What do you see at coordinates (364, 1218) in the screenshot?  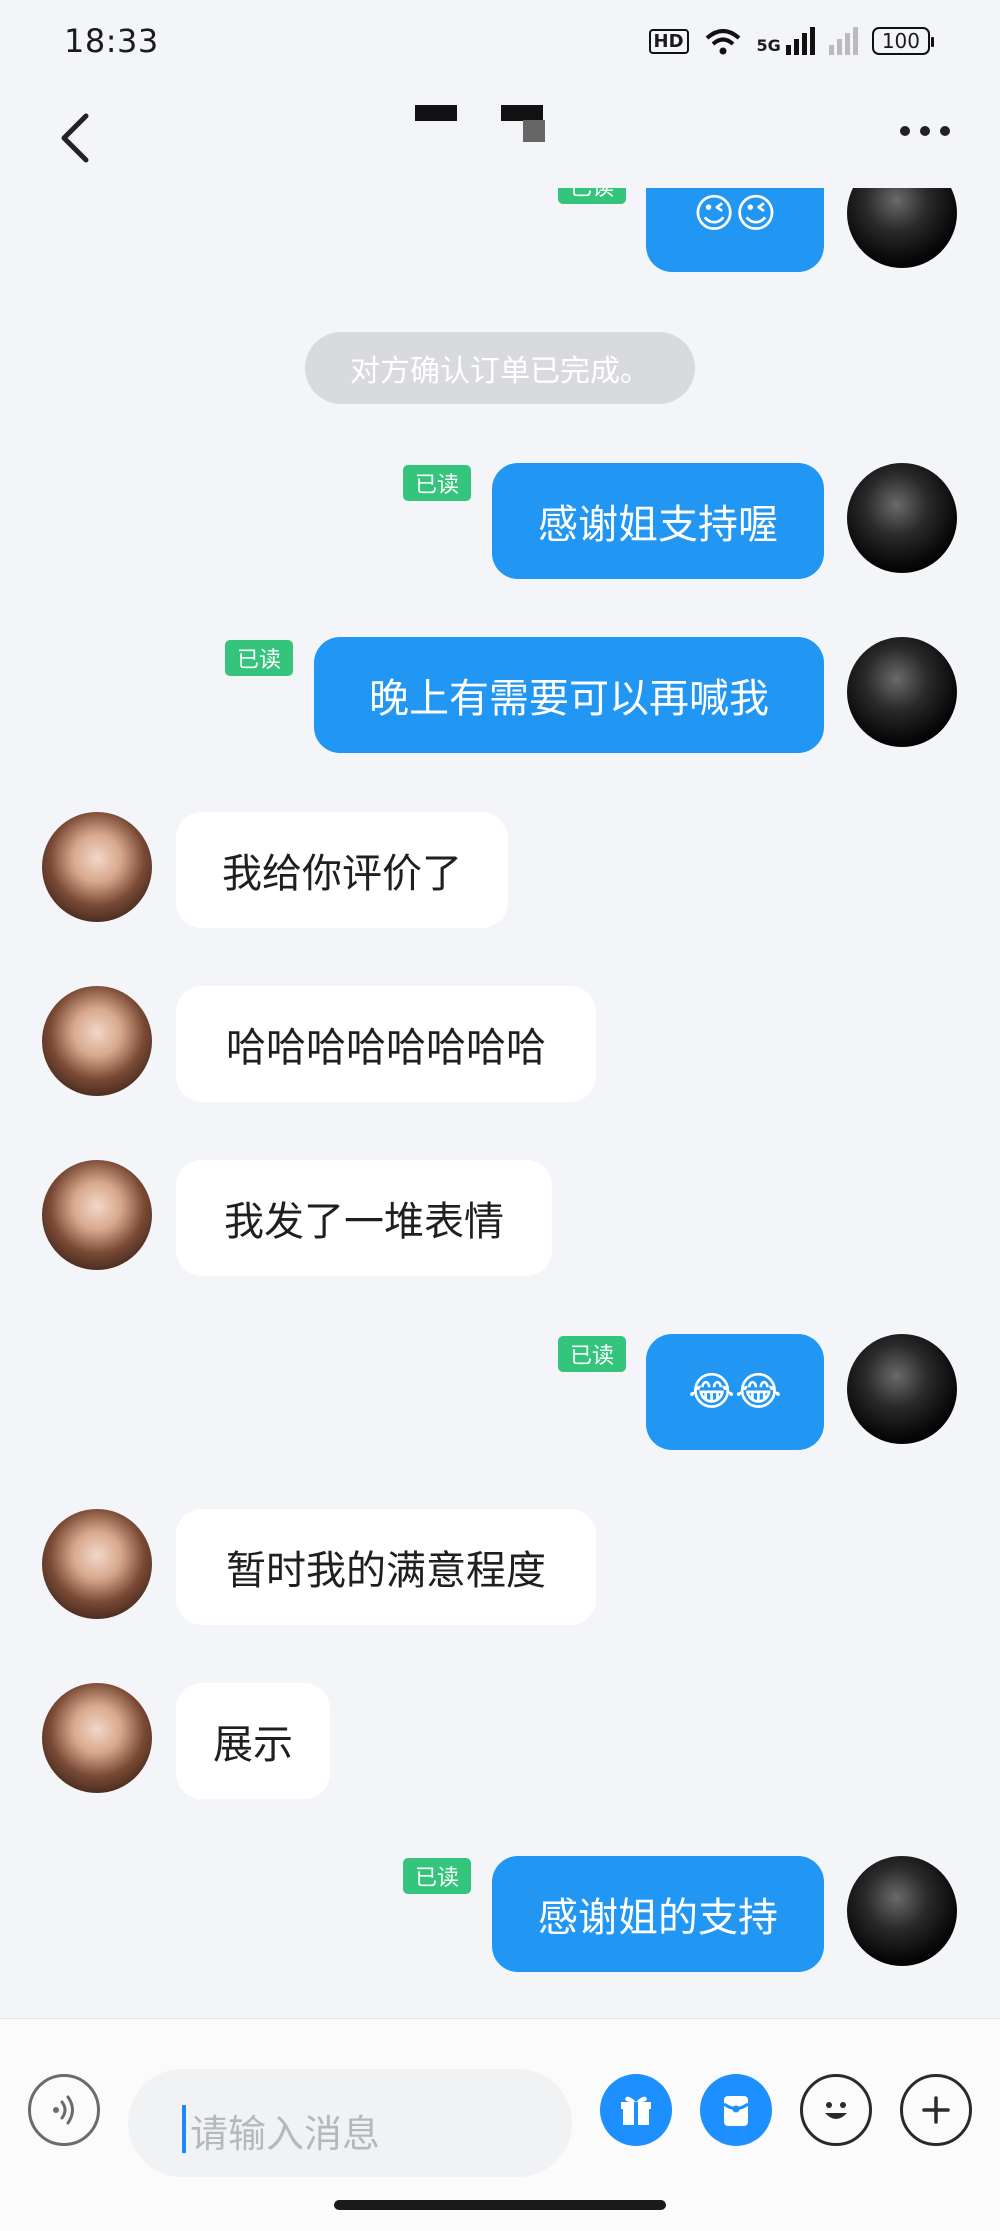 I see `message-bubble-in: 我发了一堆表情` at bounding box center [364, 1218].